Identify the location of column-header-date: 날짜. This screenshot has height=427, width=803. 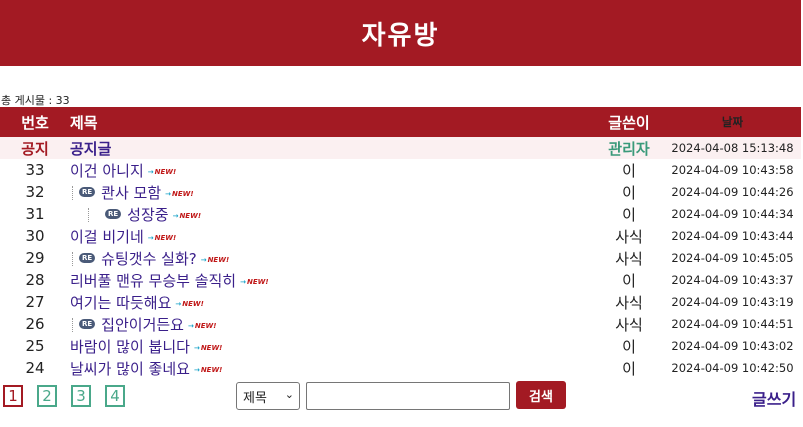
(732, 122).